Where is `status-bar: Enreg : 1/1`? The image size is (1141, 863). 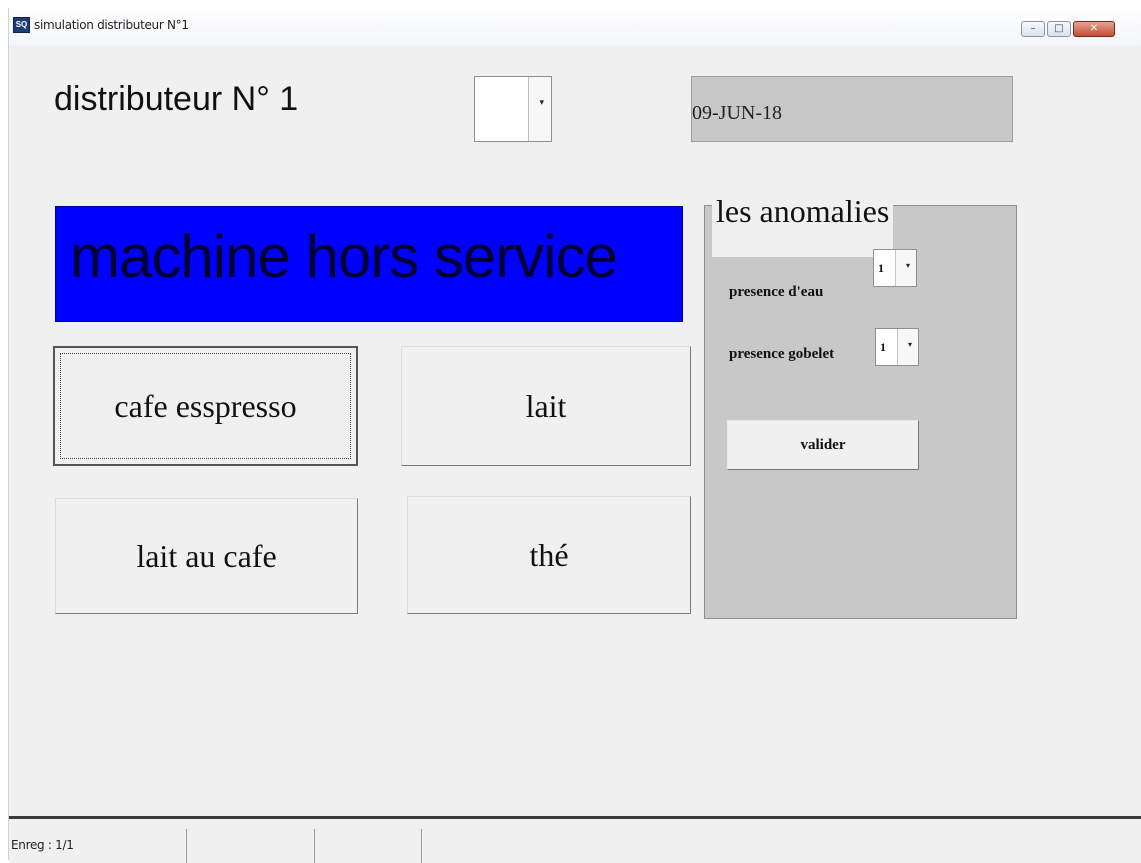 status-bar: Enreg : 1/1 is located at coordinates (575, 839).